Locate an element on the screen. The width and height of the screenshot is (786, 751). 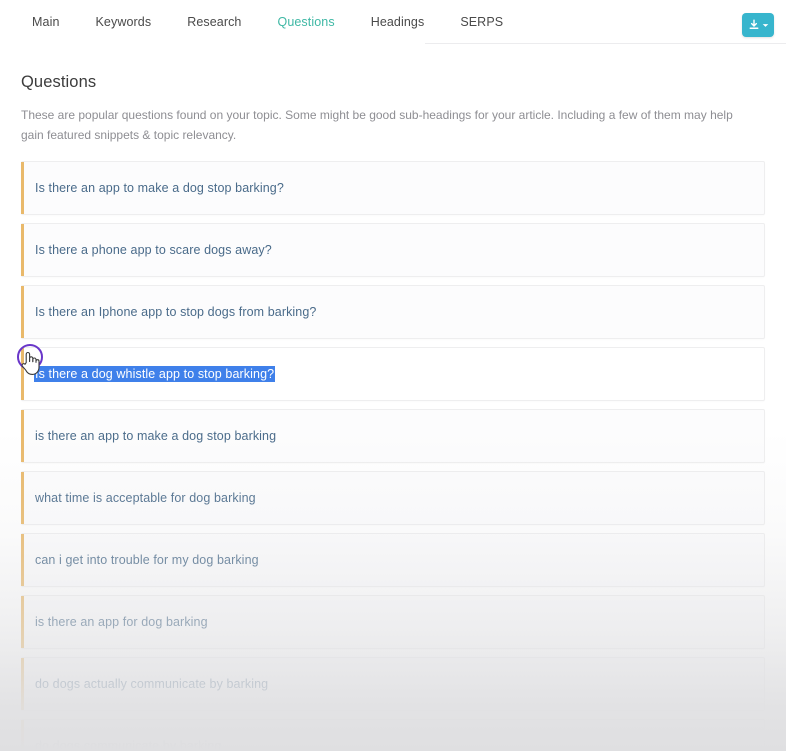
tab-research: Research is located at coordinates (214, 22).